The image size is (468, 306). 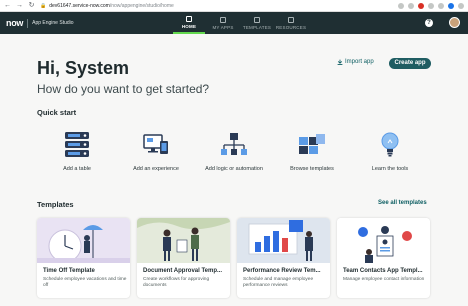 I want to click on app-name: App Engine Studio, so click(x=53, y=23).